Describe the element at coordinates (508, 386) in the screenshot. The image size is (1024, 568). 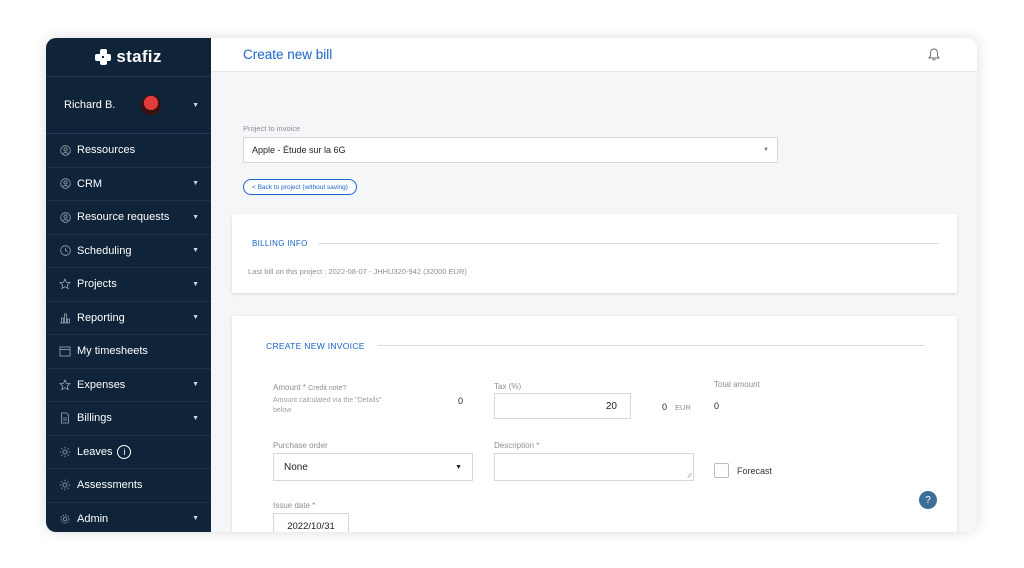
I see `tax-label: Tax (%)` at that location.